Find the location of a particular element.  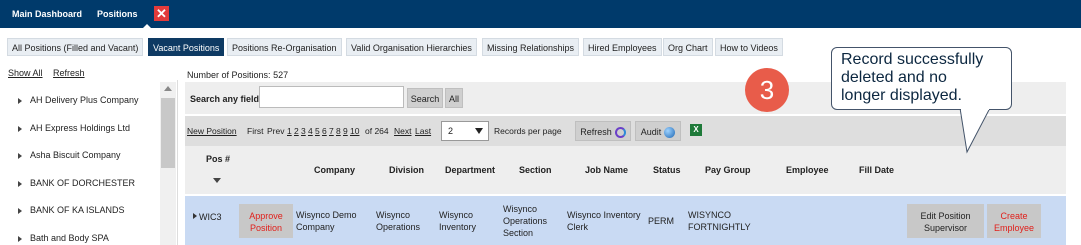

cell-section-line1: Wisynco is located at coordinates (520, 209).